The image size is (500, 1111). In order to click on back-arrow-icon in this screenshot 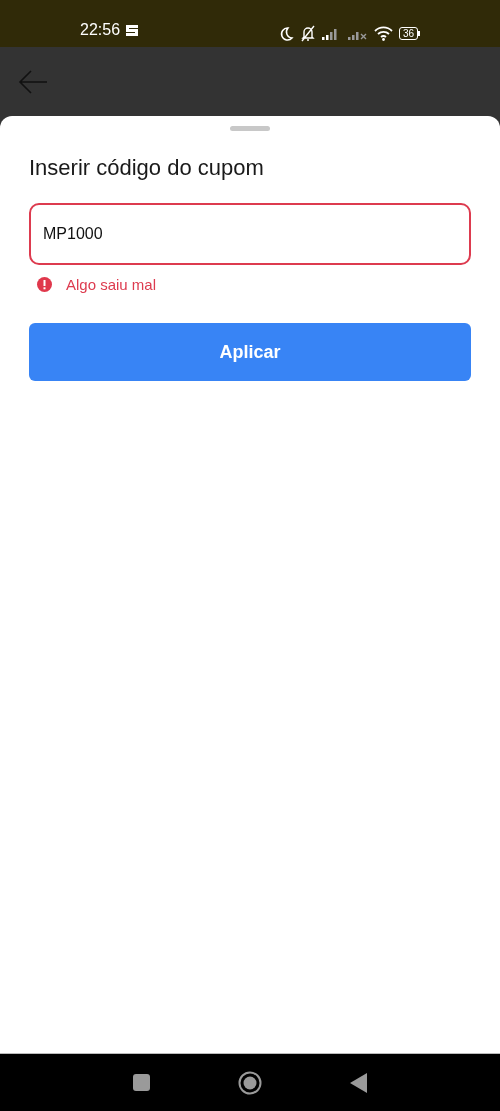, I will do `click(33, 81)`.